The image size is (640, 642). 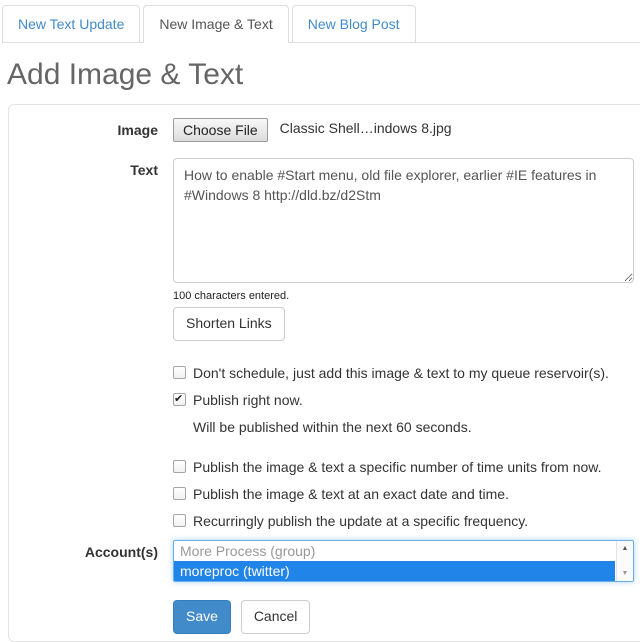 What do you see at coordinates (137, 130) in the screenshot?
I see `image-label: Image` at bounding box center [137, 130].